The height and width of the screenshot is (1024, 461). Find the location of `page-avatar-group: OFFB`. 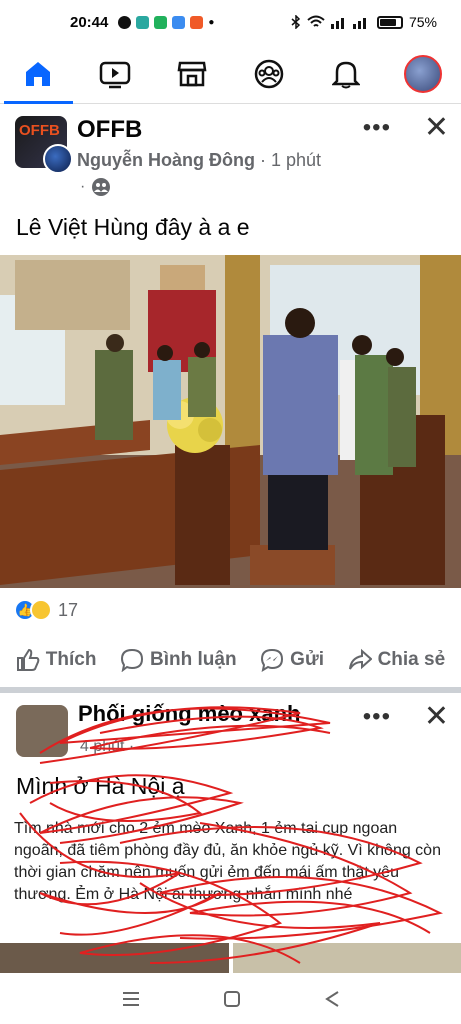

page-avatar-group: OFFB is located at coordinates (44, 145).